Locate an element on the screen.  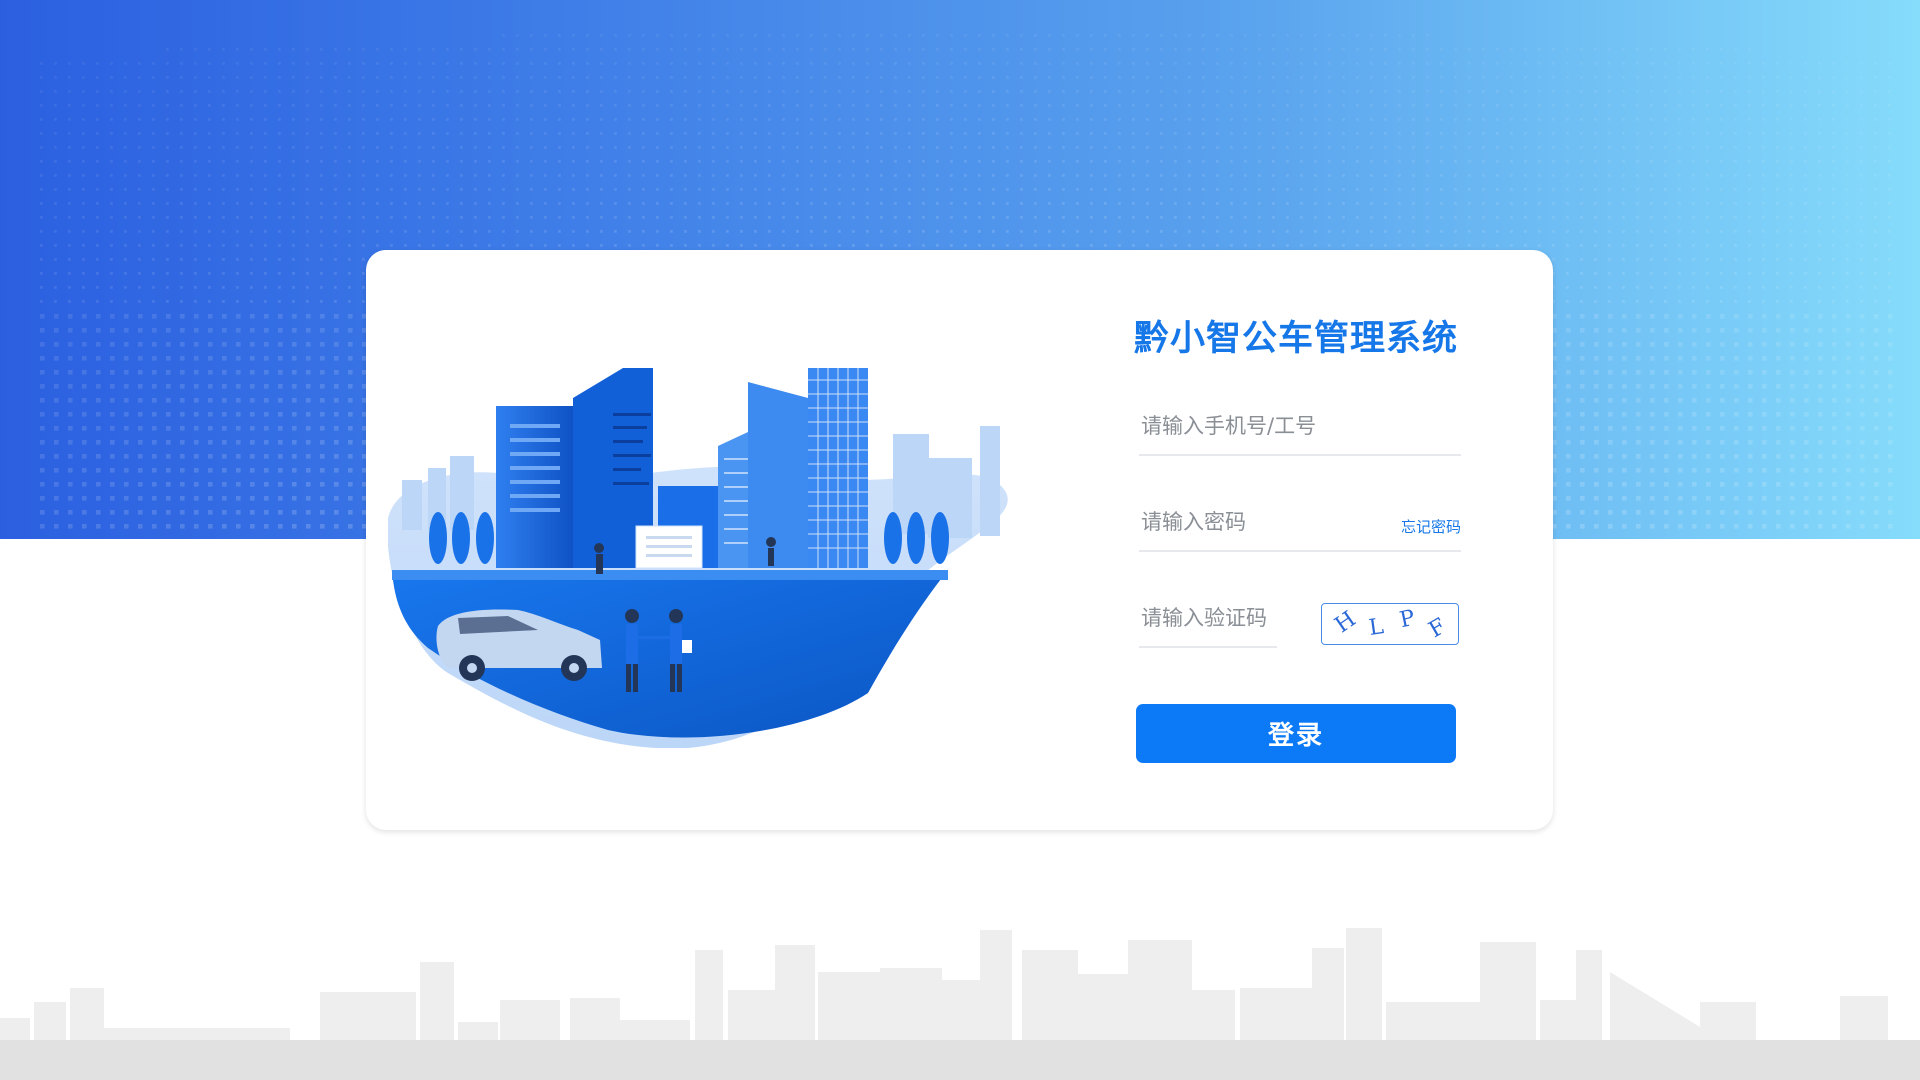
captcha-char: H is located at coordinates (1345, 622).